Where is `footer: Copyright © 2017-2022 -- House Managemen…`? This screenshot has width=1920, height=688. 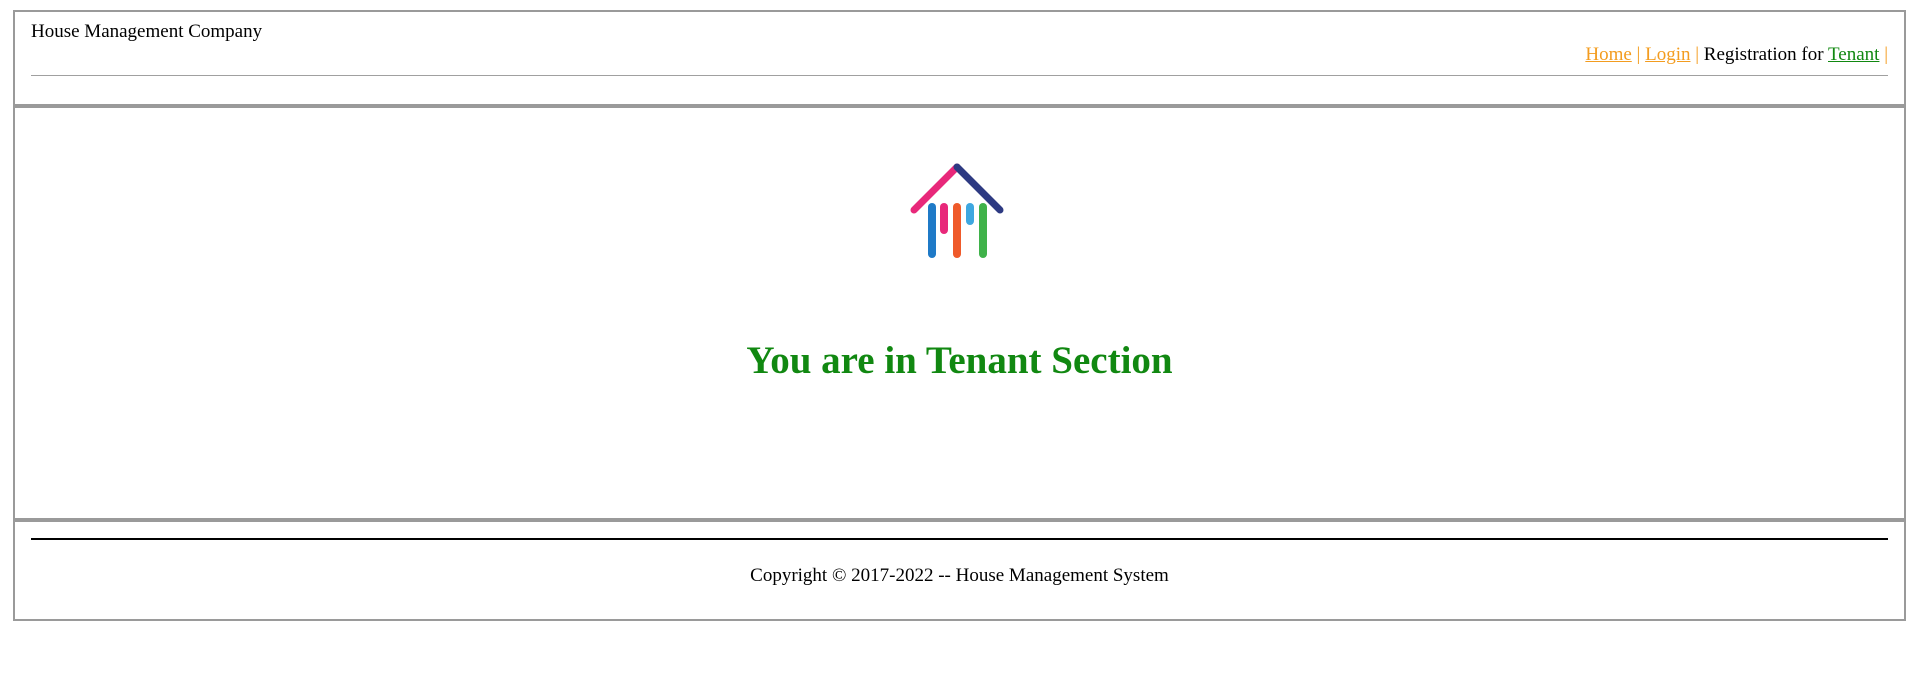 footer: Copyright © 2017-2022 -- House Managemen… is located at coordinates (959, 570).